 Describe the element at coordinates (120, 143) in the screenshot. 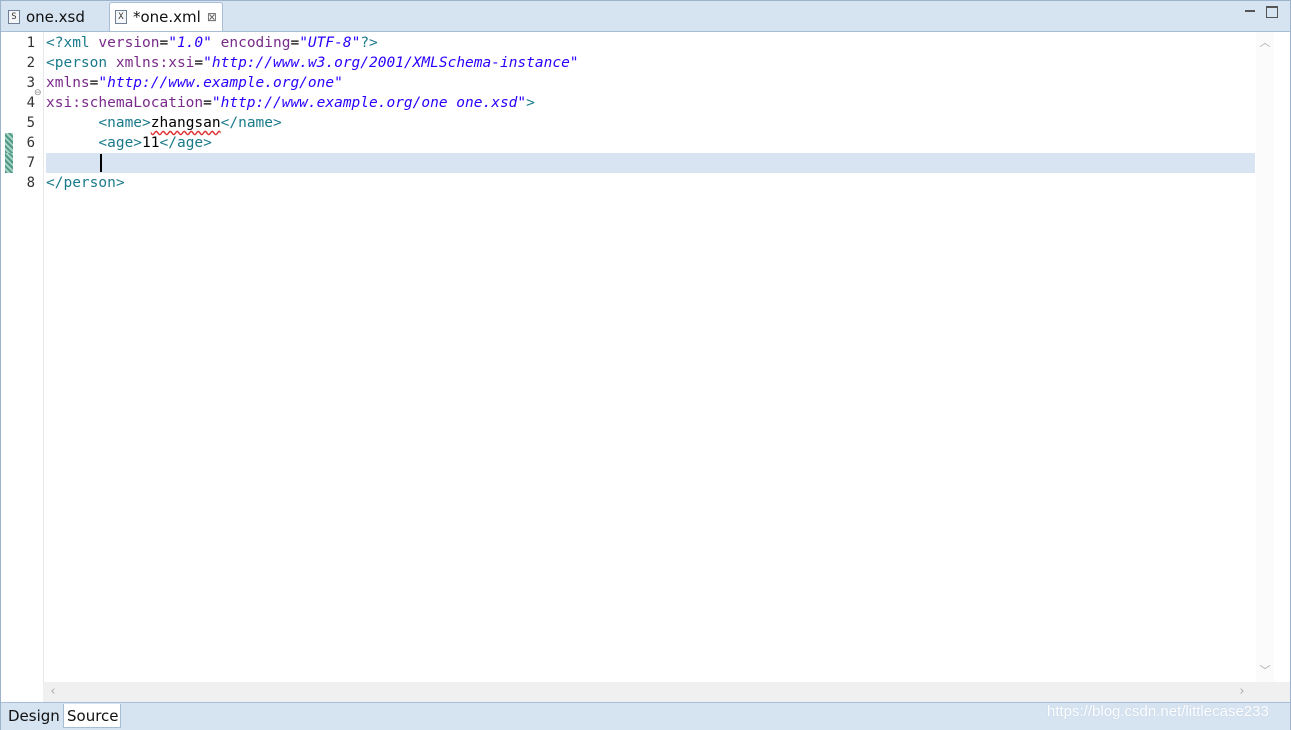

I see `code-token: <age>` at that location.